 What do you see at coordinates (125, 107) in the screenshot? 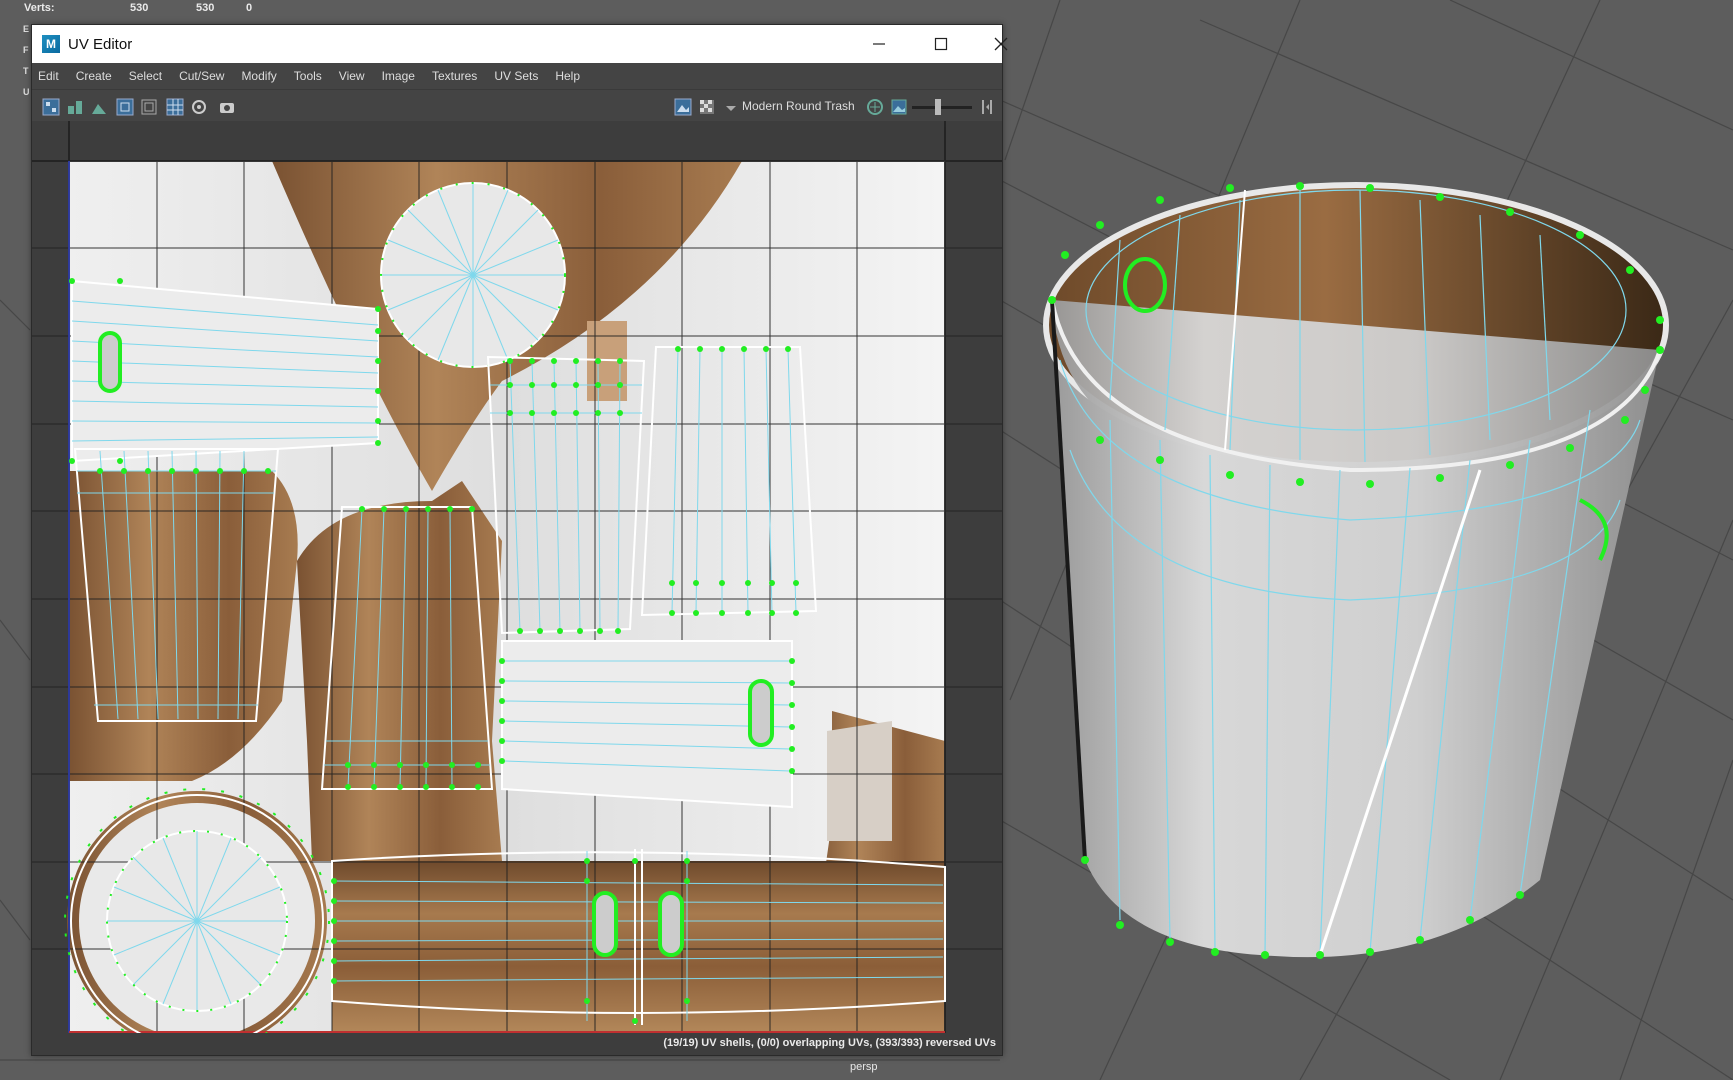
I see `frame-icon` at bounding box center [125, 107].